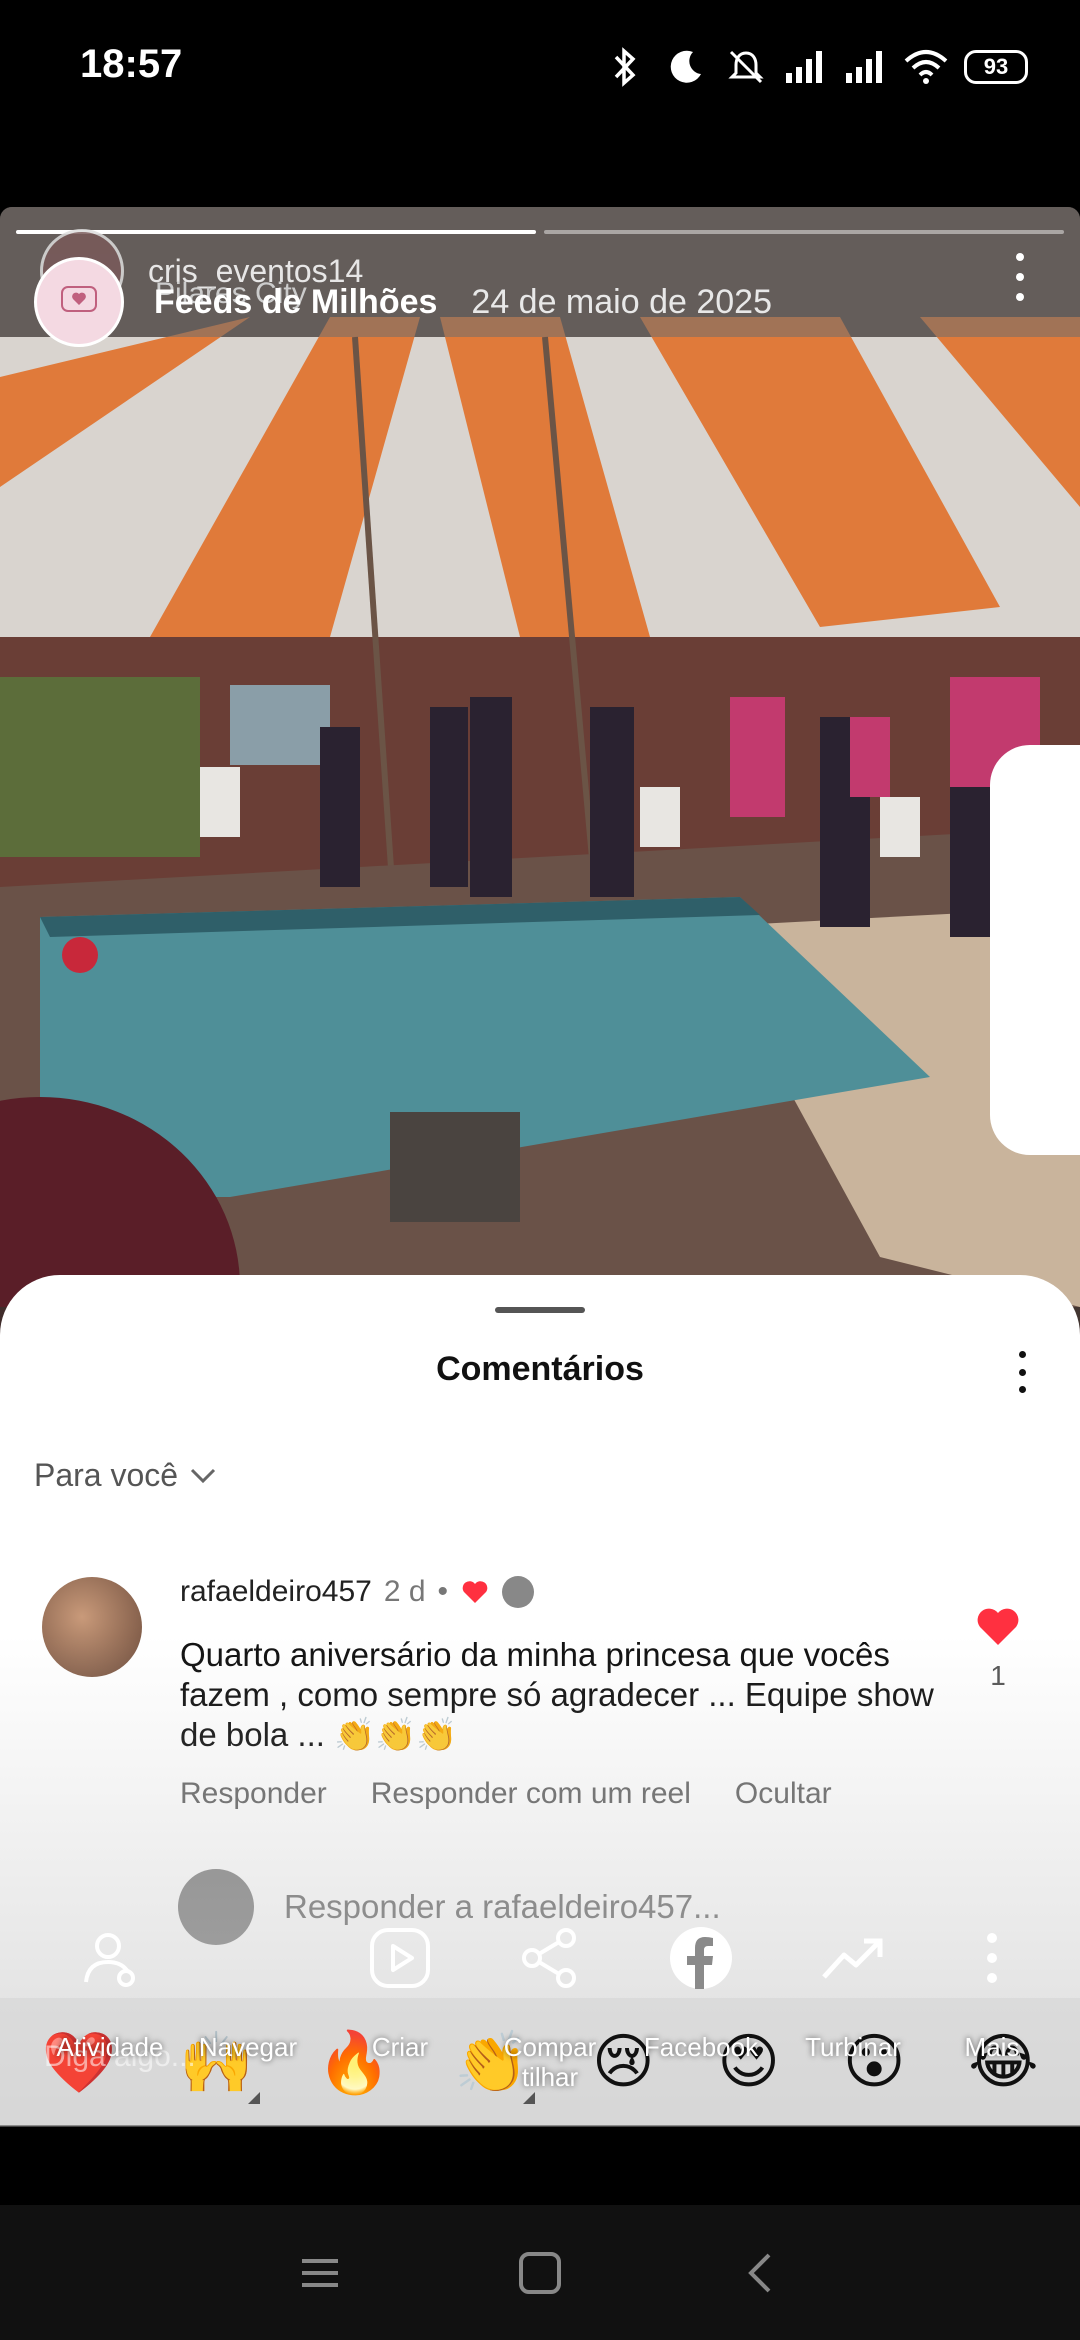 Image resolution: width=1080 pixels, height=2340 pixels. I want to click on hide-button: Ocultar, so click(783, 1794).